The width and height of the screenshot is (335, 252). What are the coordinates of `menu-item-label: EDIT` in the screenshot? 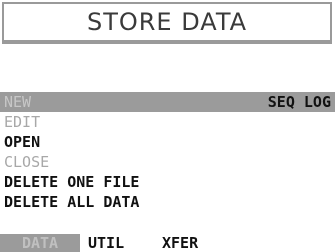 It's located at (22, 122).